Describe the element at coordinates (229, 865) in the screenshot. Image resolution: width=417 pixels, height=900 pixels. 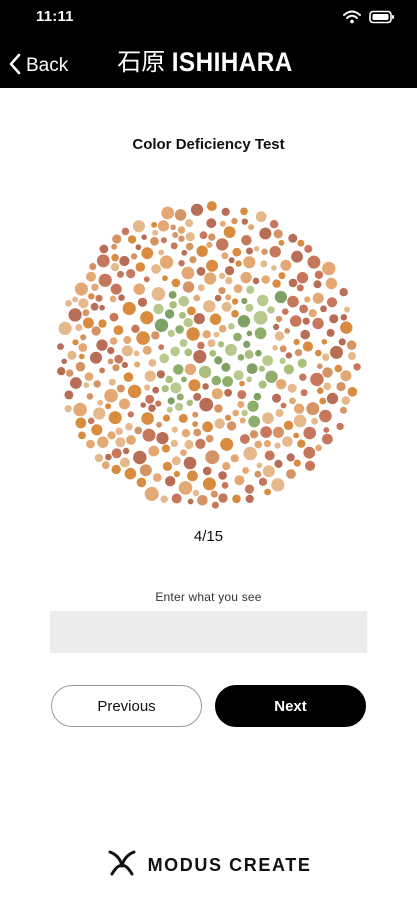
I see `footer-brand: MODUS CREATE` at that location.